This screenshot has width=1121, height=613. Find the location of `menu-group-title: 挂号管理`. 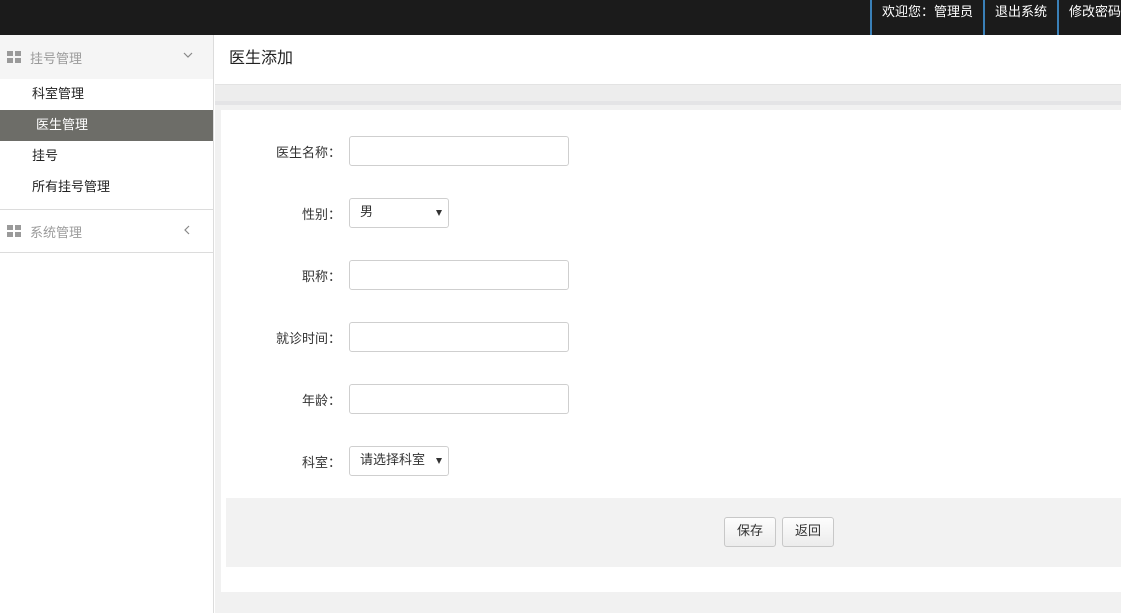

menu-group-title: 挂号管理 is located at coordinates (56, 59).